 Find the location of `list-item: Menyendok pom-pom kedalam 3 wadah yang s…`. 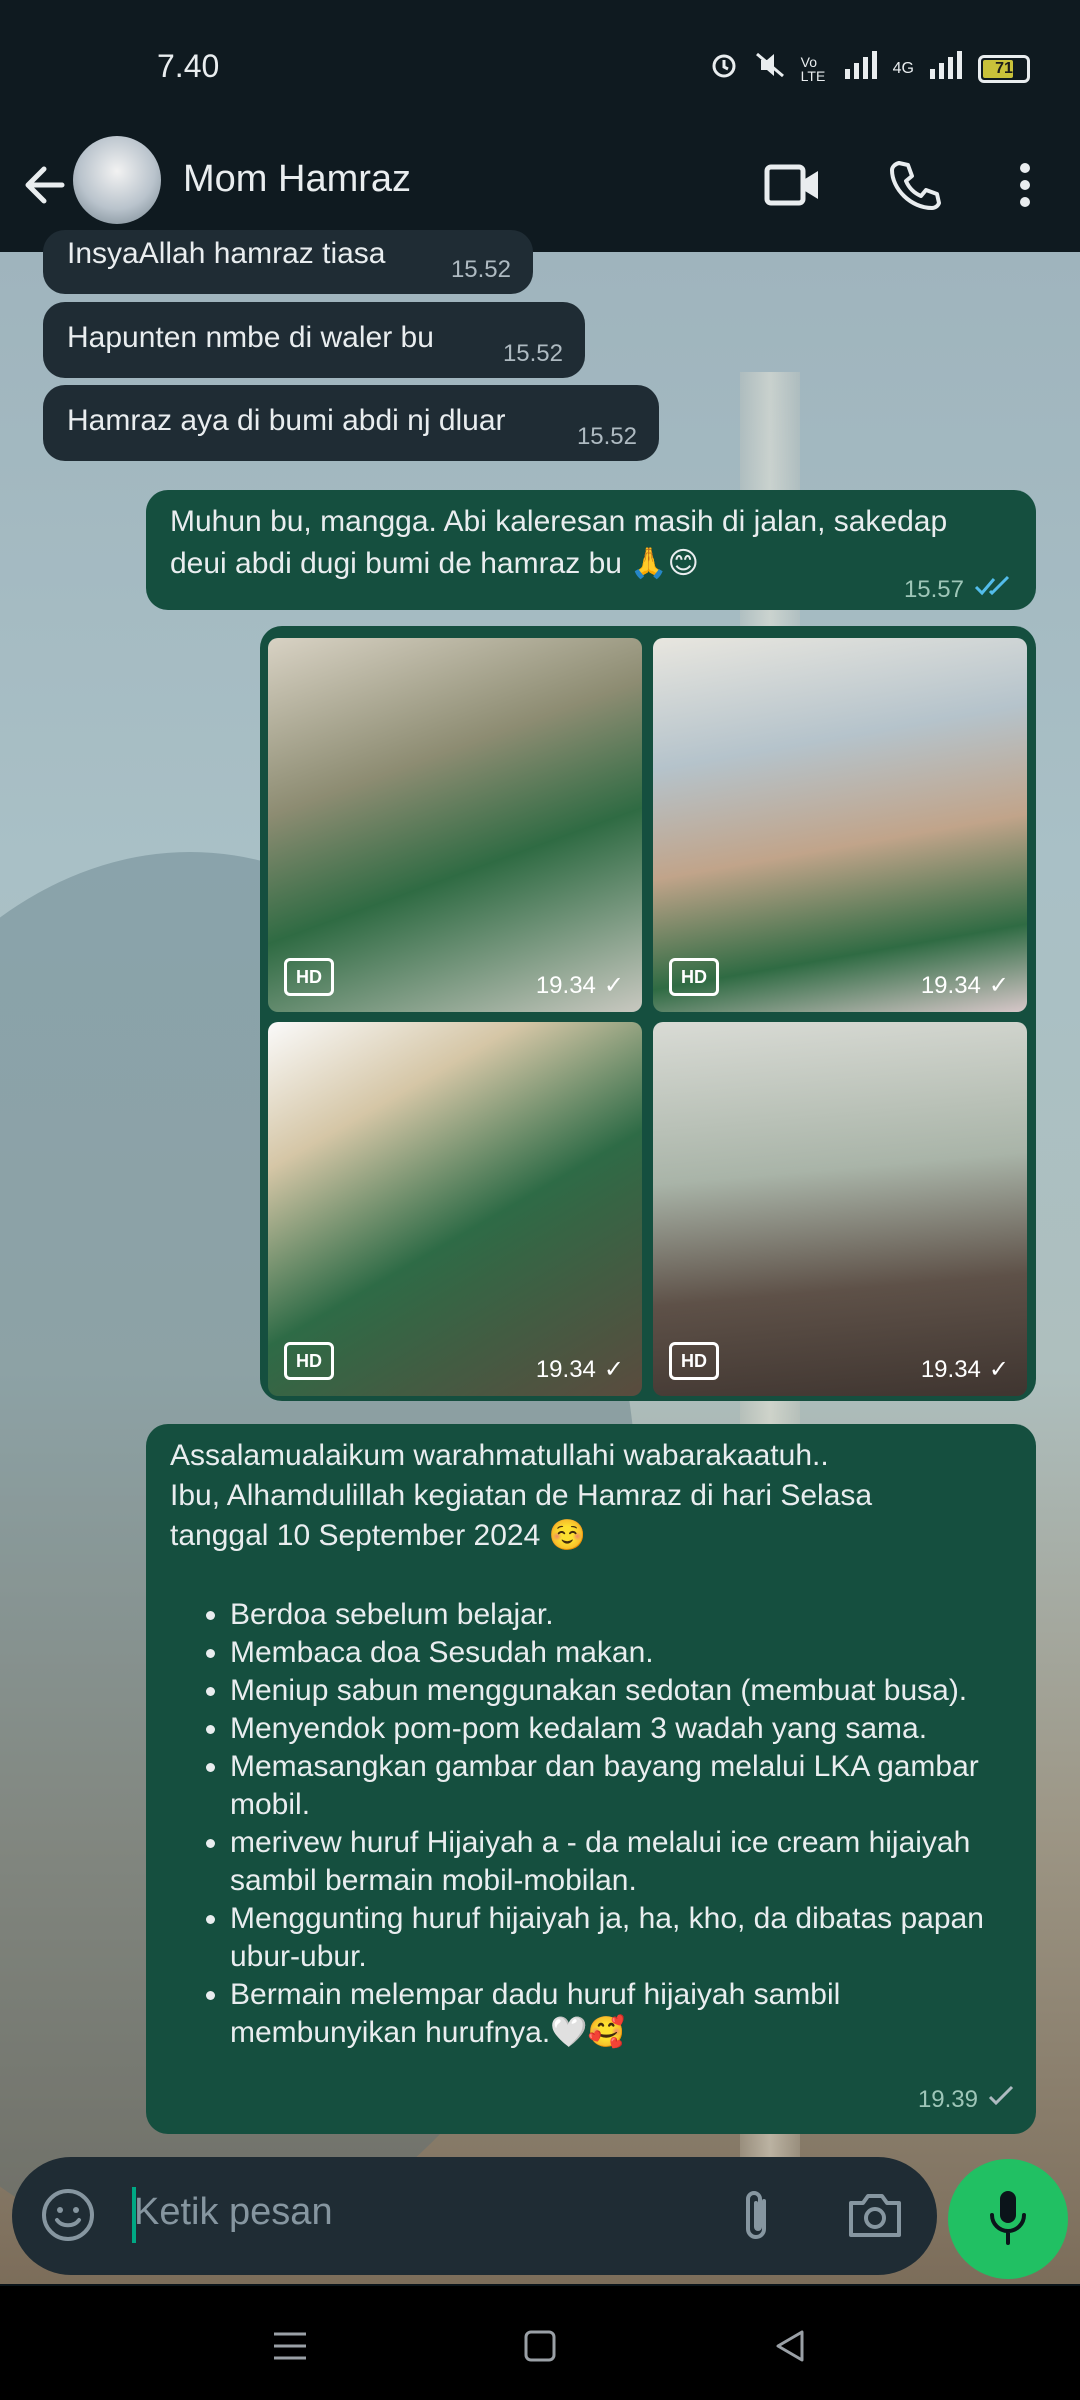

list-item: Menyendok pom-pom kedalam 3 wadah yang s… is located at coordinates (613, 1729).